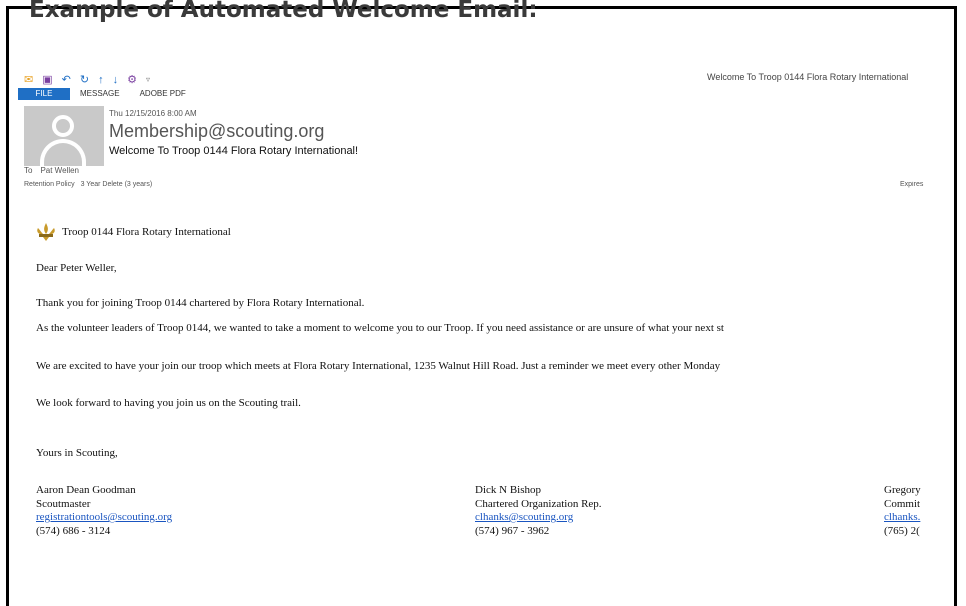 The height and width of the screenshot is (606, 966). I want to click on retention-policy: Retention Policy 3 Year Delete (3 years), so click(88, 184).